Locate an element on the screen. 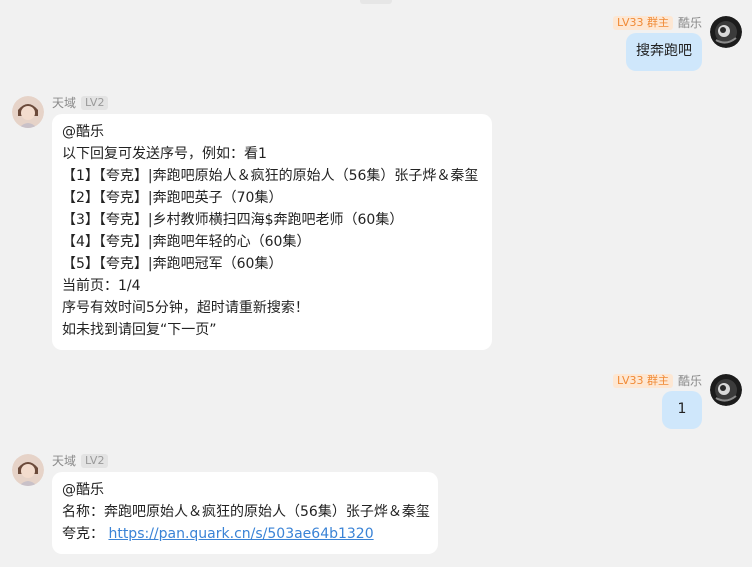  quark-share-link: https://pan.quark.cn/s/503ae64b1320 is located at coordinates (240, 534).